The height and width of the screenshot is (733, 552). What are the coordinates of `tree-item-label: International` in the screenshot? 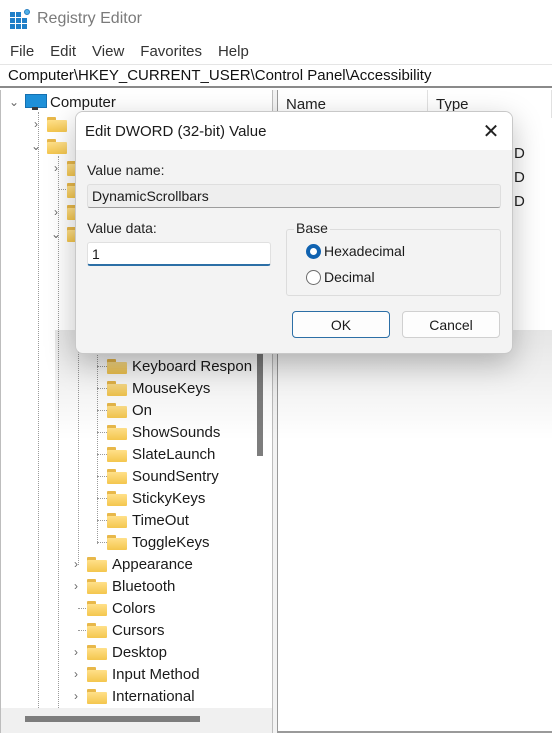 It's located at (153, 696).